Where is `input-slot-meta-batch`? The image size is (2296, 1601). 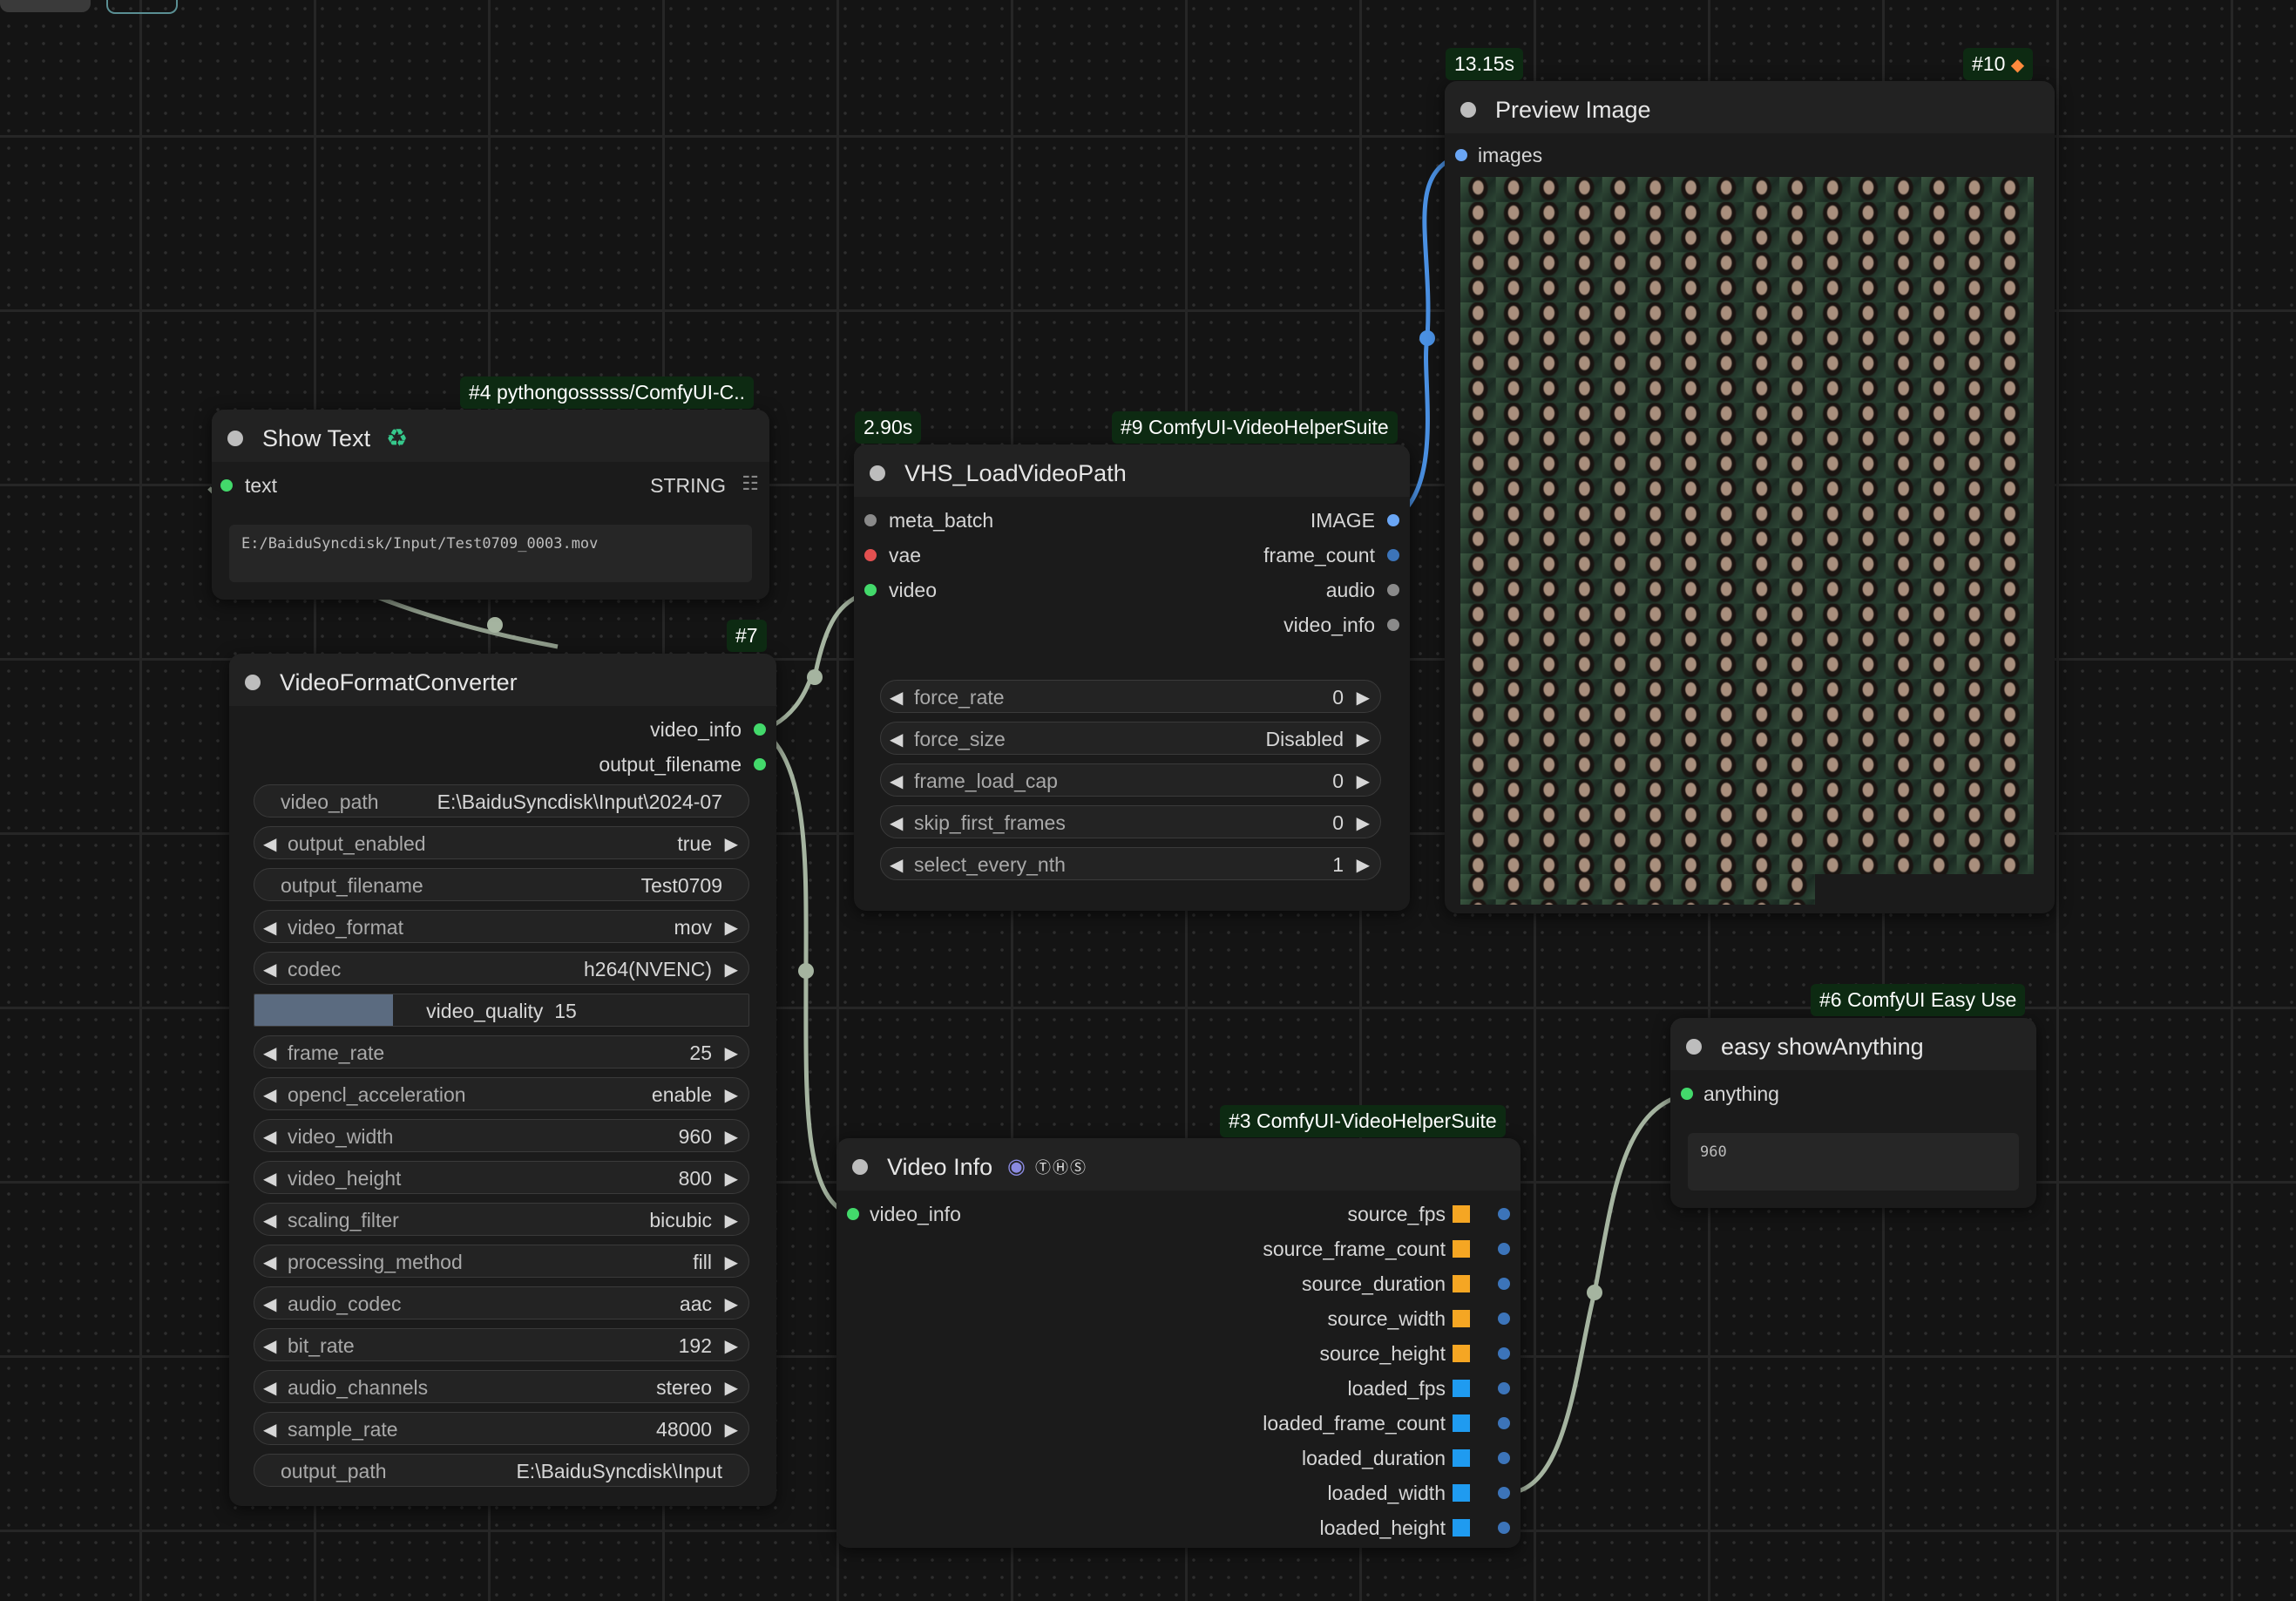
input-slot-meta-batch is located at coordinates (870, 520).